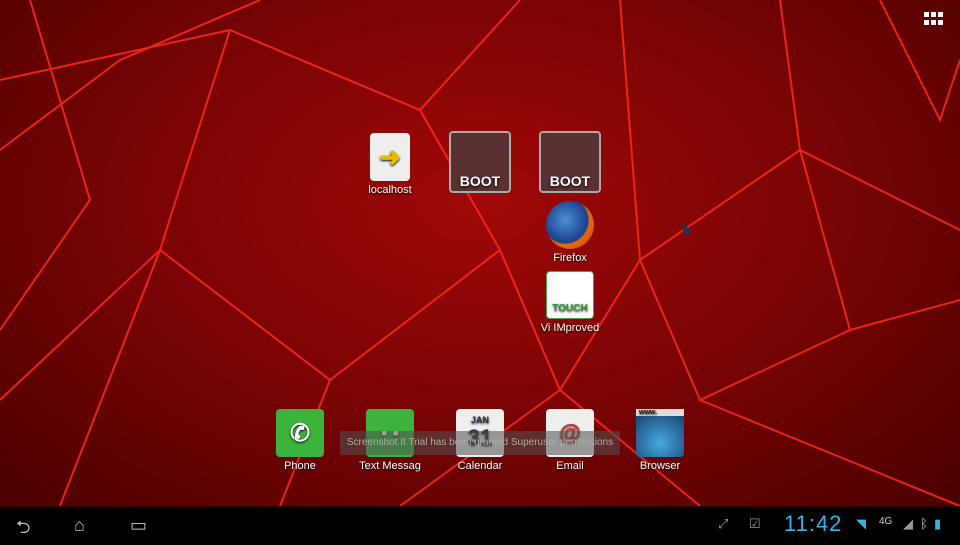 The width and height of the screenshot is (960, 545). What do you see at coordinates (886, 521) in the screenshot?
I see `network-type: 4G` at bounding box center [886, 521].